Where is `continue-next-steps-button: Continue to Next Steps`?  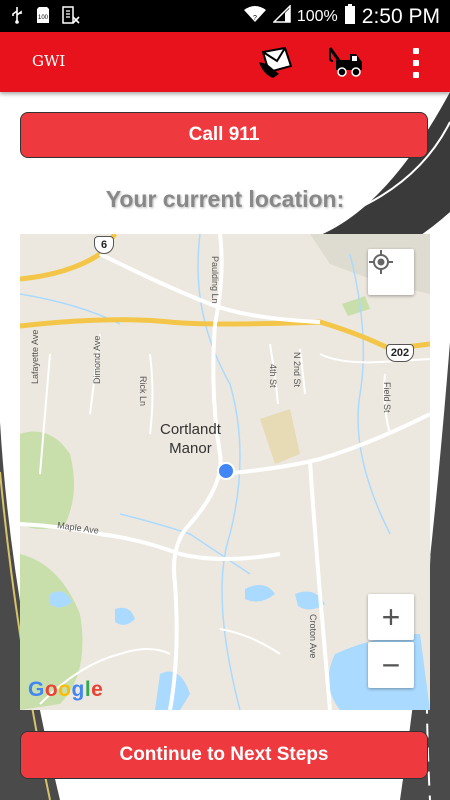 continue-next-steps-button: Continue to Next Steps is located at coordinates (224, 755).